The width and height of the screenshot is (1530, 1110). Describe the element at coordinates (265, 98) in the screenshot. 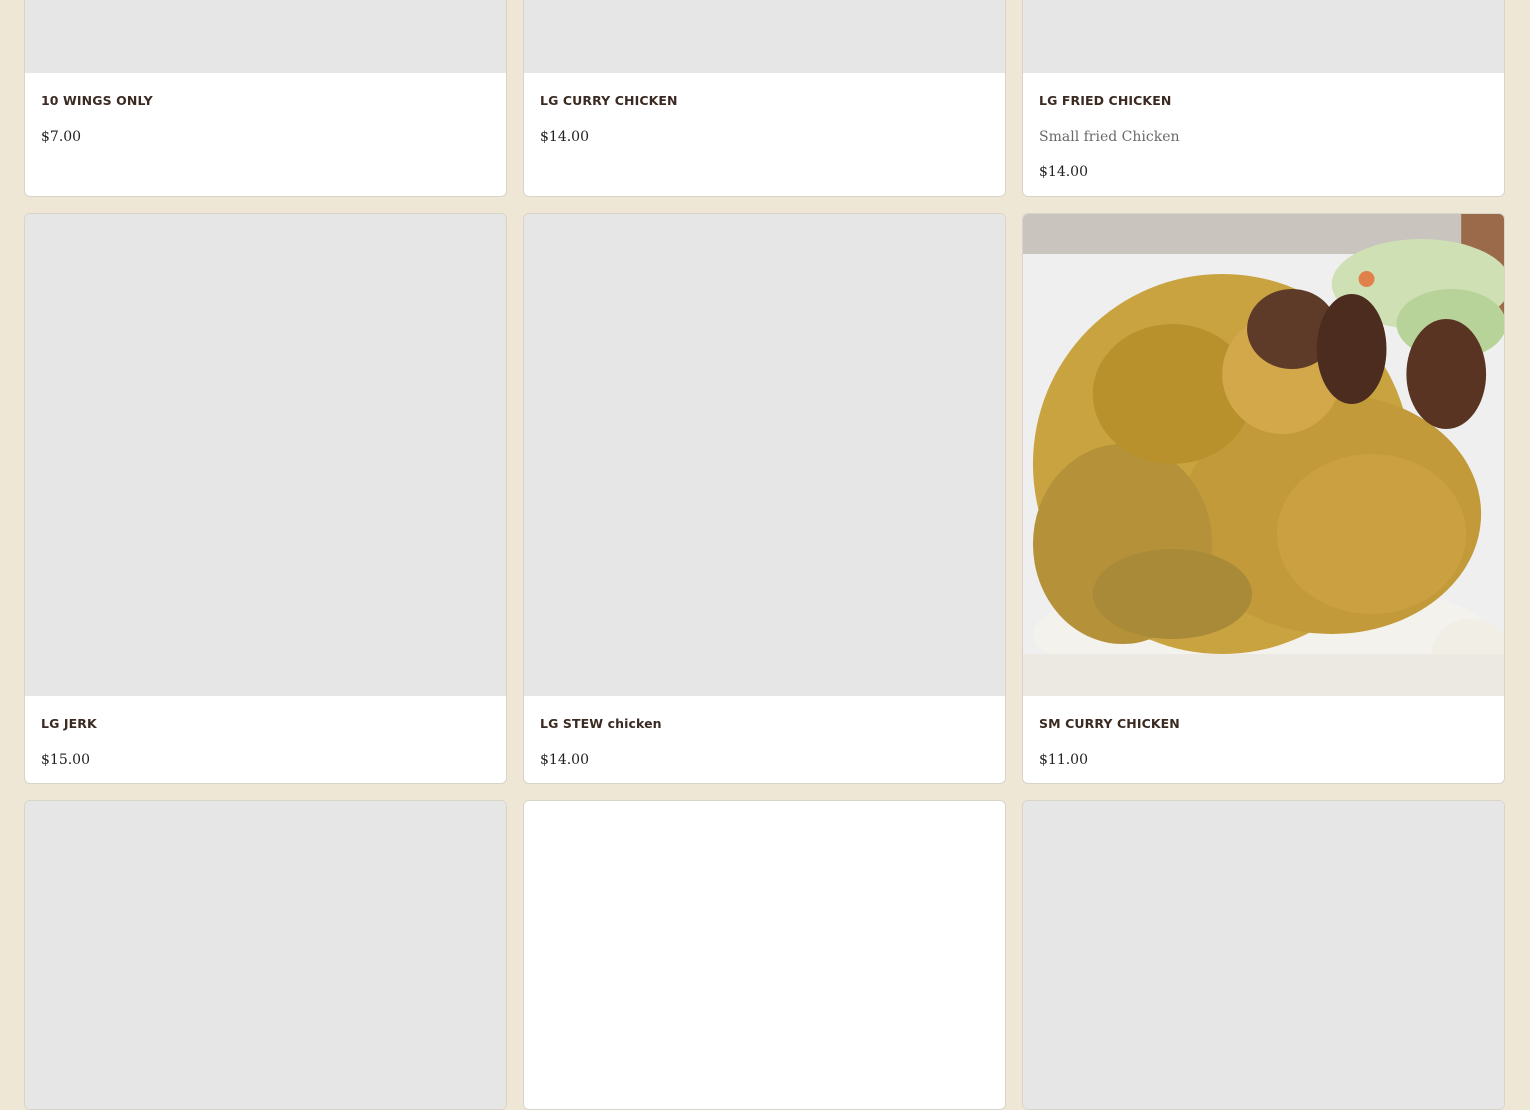

I see `menu-item-card: 10 WINGS ONLY $7.00` at that location.